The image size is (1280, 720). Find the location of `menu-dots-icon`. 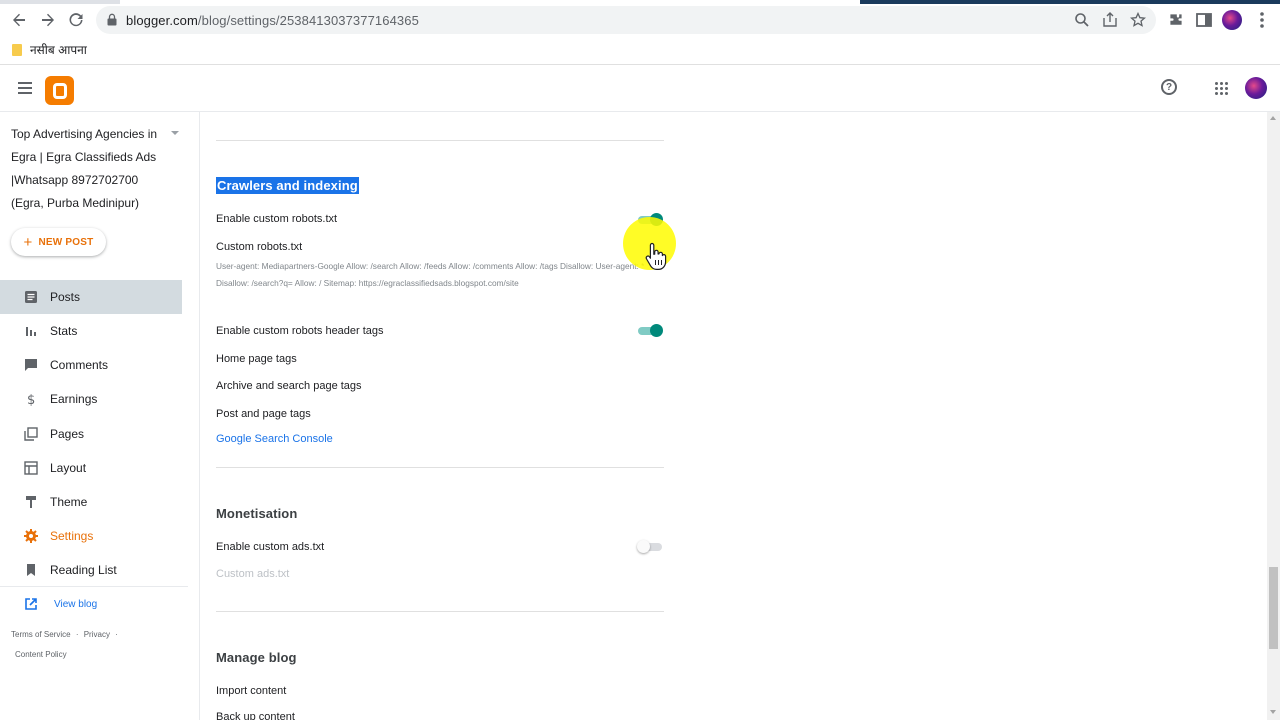

menu-dots-icon is located at coordinates (1262, 20).